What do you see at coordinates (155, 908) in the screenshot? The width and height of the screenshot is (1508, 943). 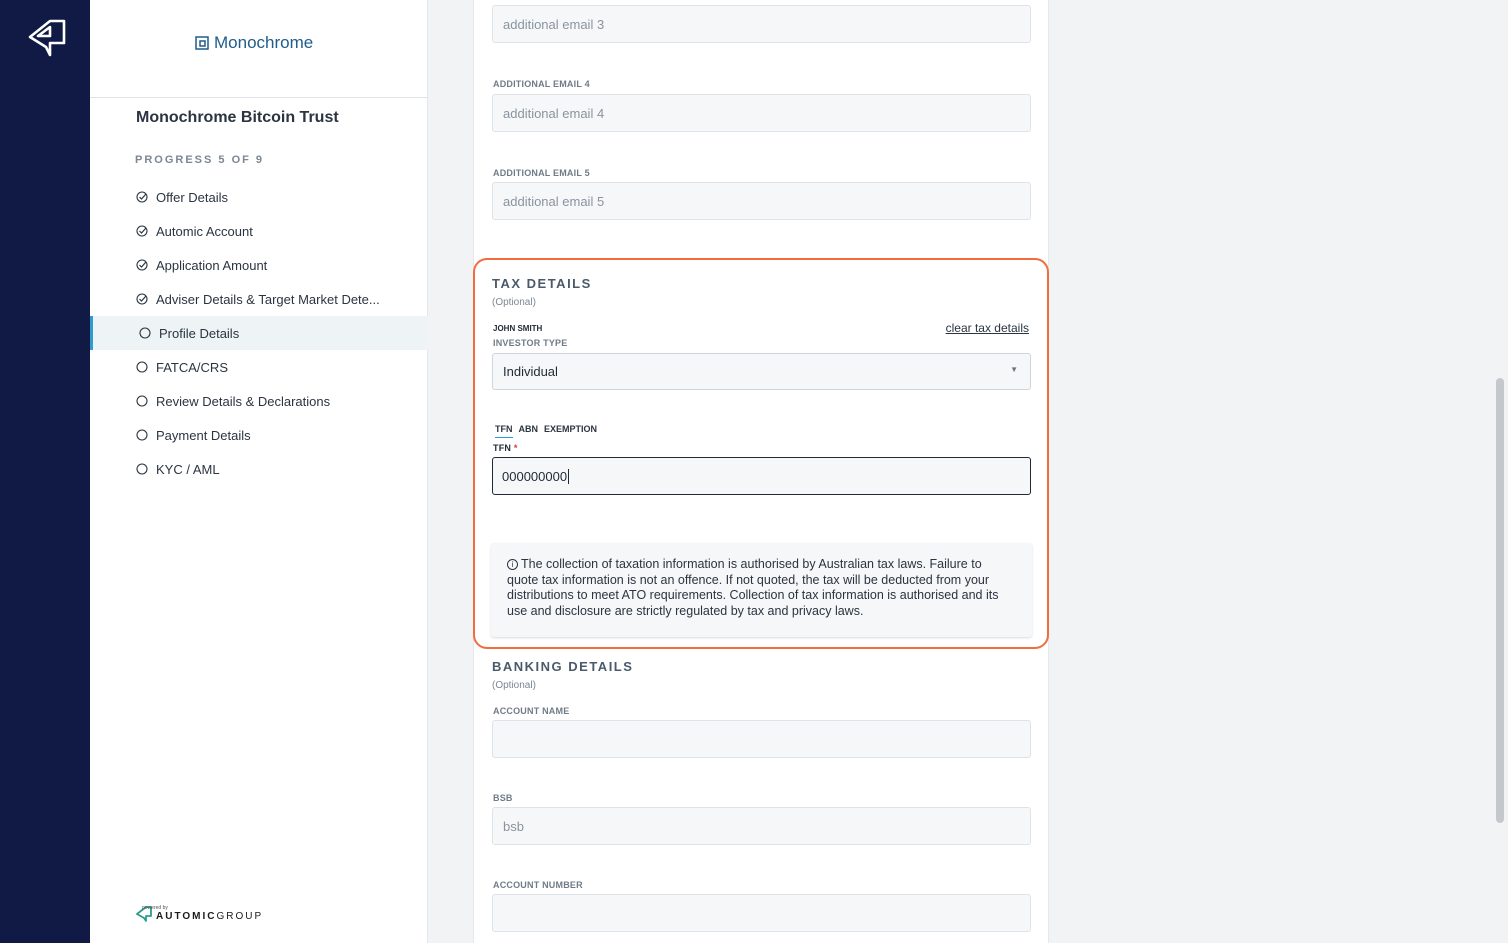 I see `powered-by-text: powered by` at bounding box center [155, 908].